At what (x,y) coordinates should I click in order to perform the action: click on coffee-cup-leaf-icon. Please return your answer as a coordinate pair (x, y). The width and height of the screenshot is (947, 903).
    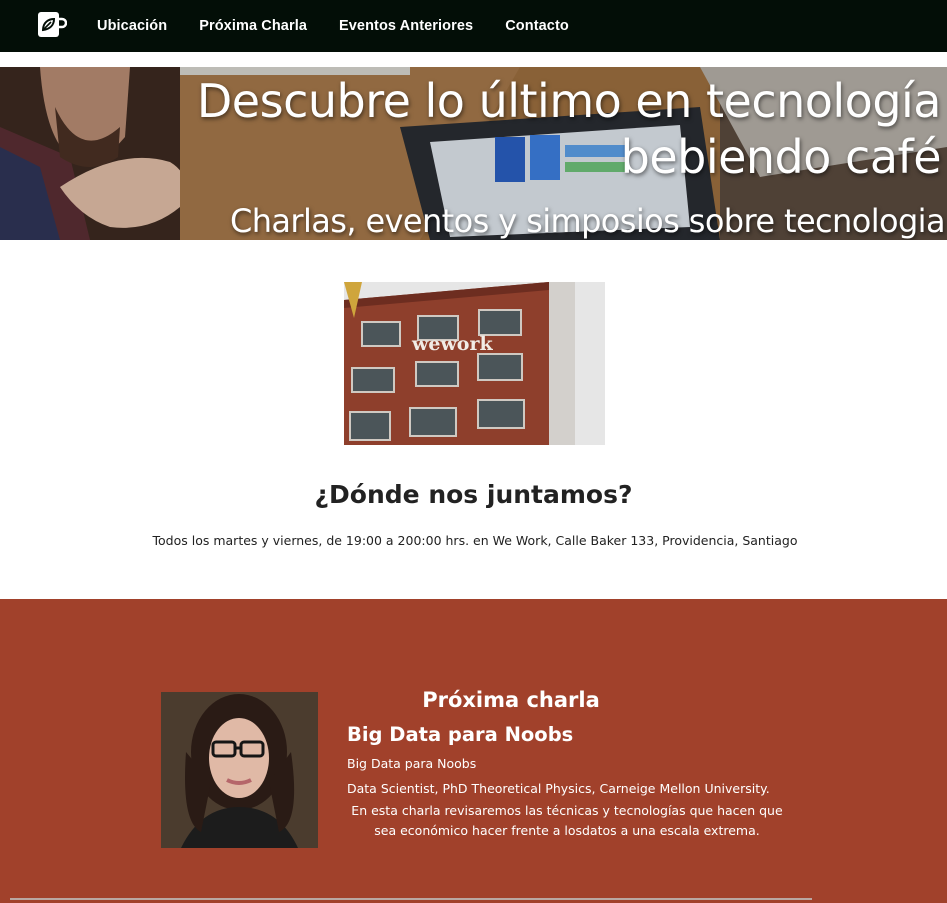
    Looking at the image, I should click on (53, 24).